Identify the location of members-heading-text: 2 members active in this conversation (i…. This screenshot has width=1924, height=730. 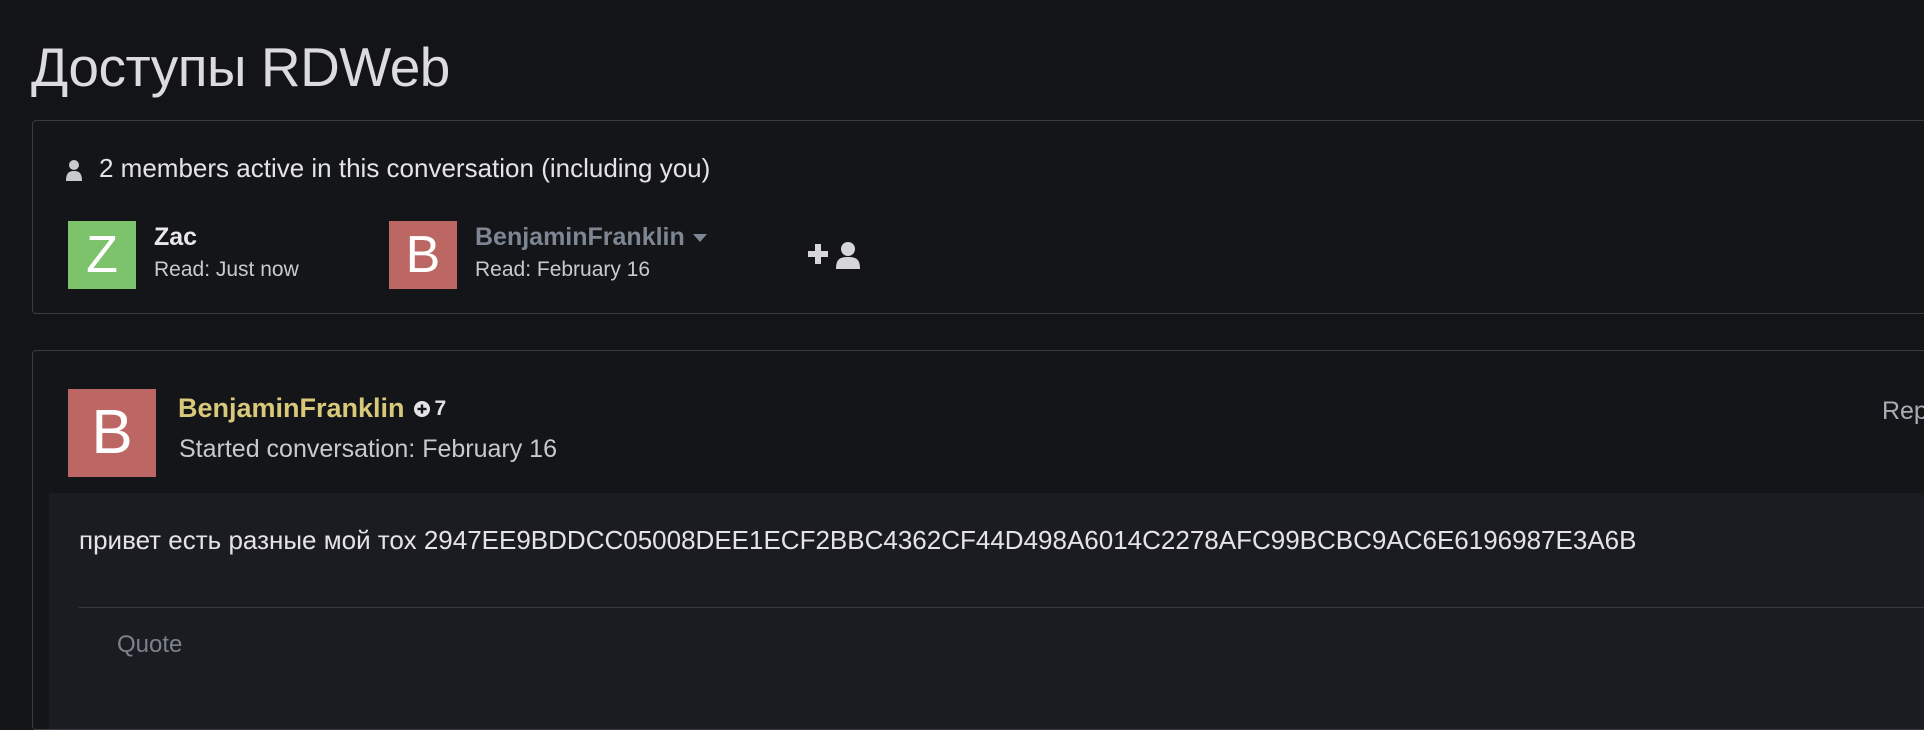
(405, 168).